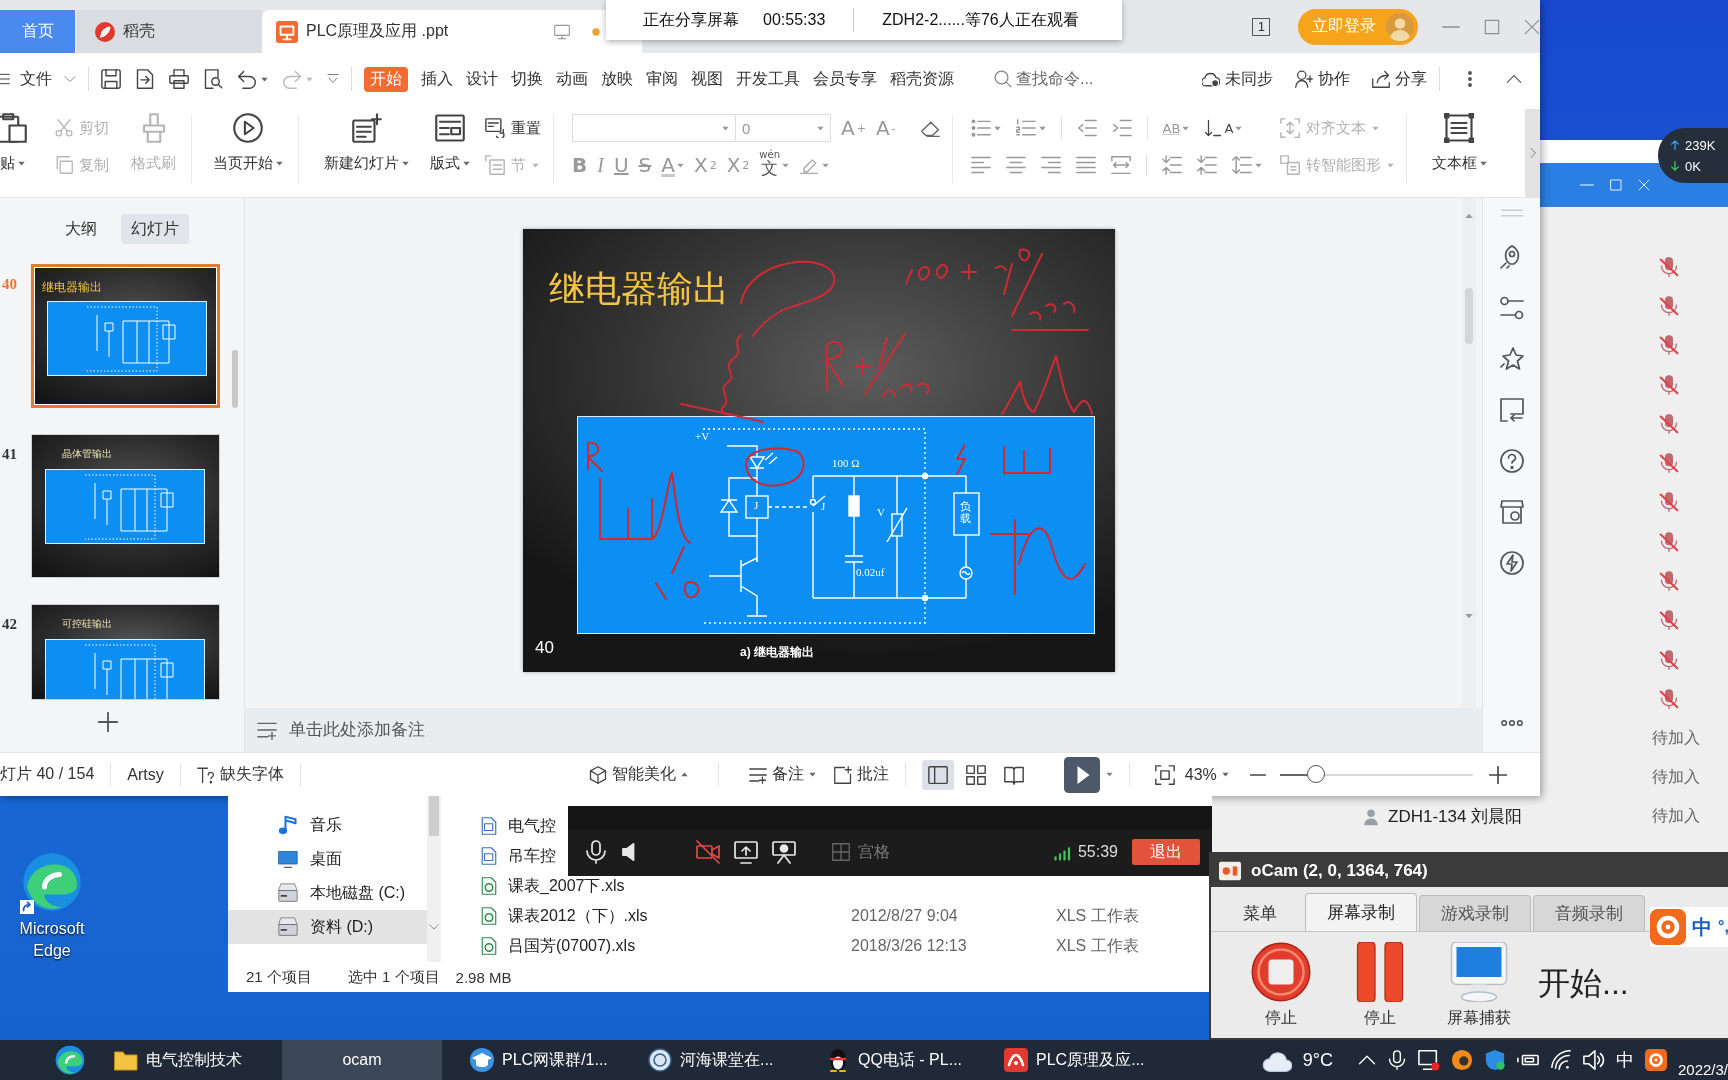  I want to click on search-icon, so click(1003, 79).